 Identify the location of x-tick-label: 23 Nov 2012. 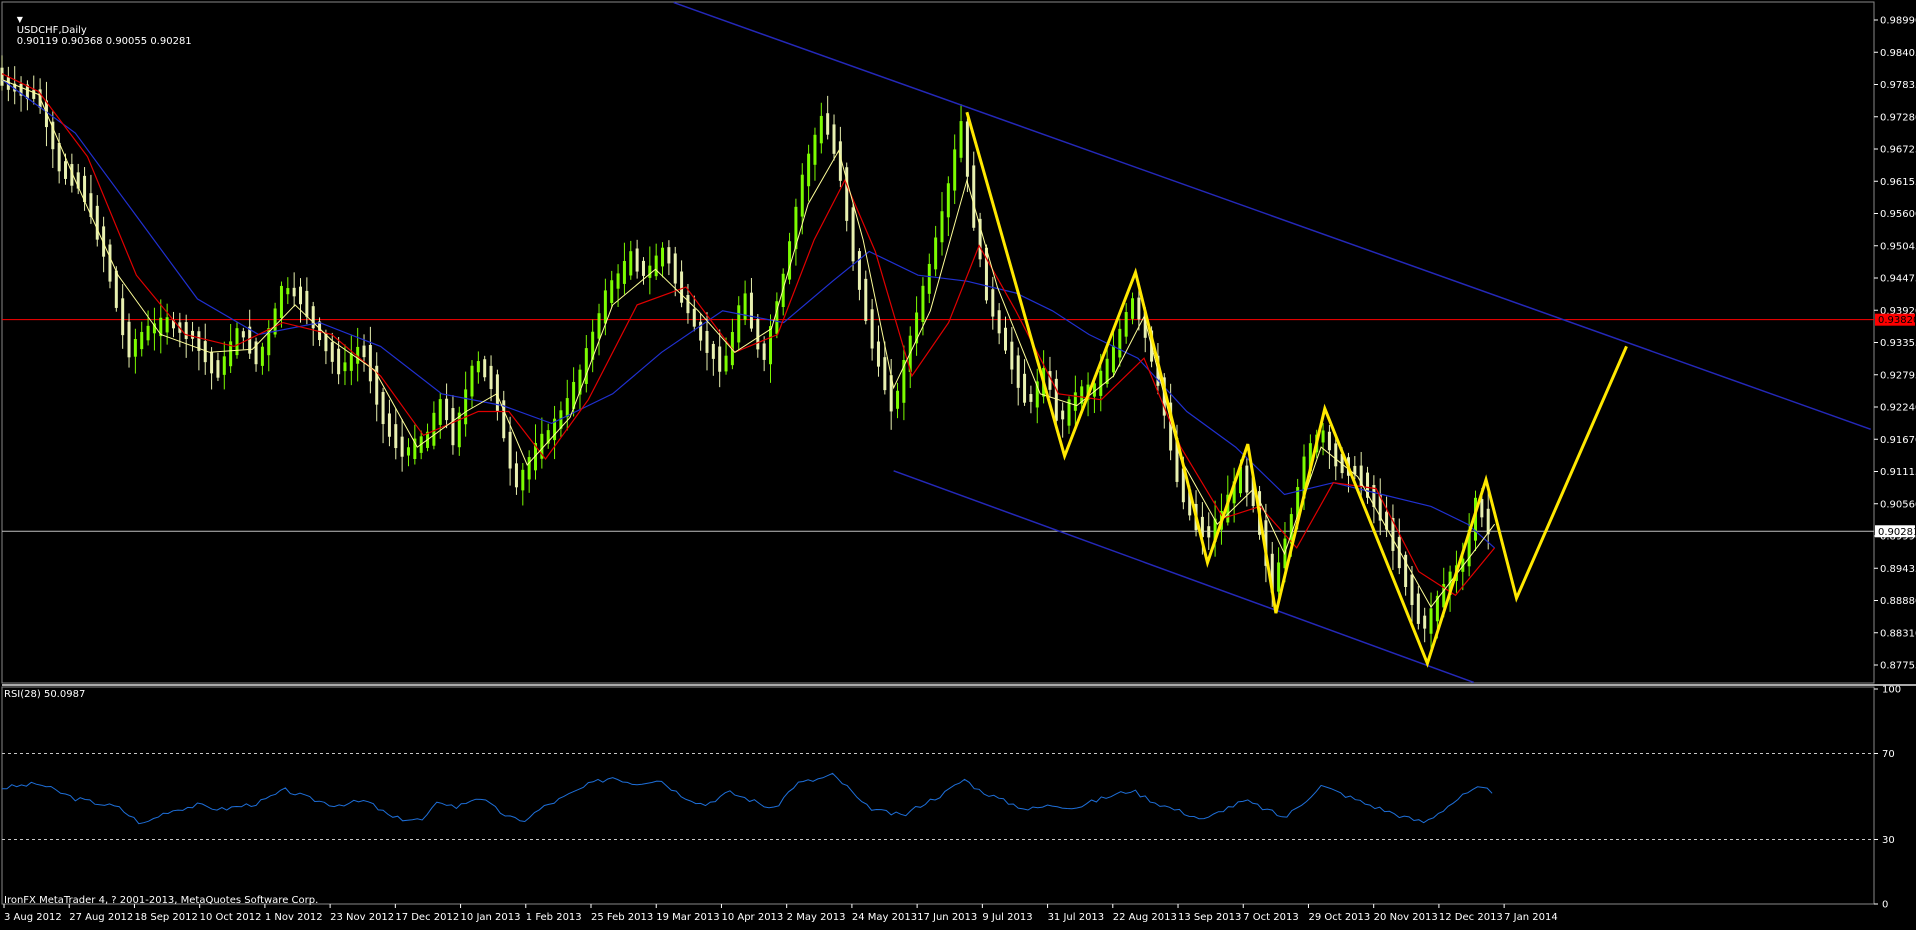
(362, 917).